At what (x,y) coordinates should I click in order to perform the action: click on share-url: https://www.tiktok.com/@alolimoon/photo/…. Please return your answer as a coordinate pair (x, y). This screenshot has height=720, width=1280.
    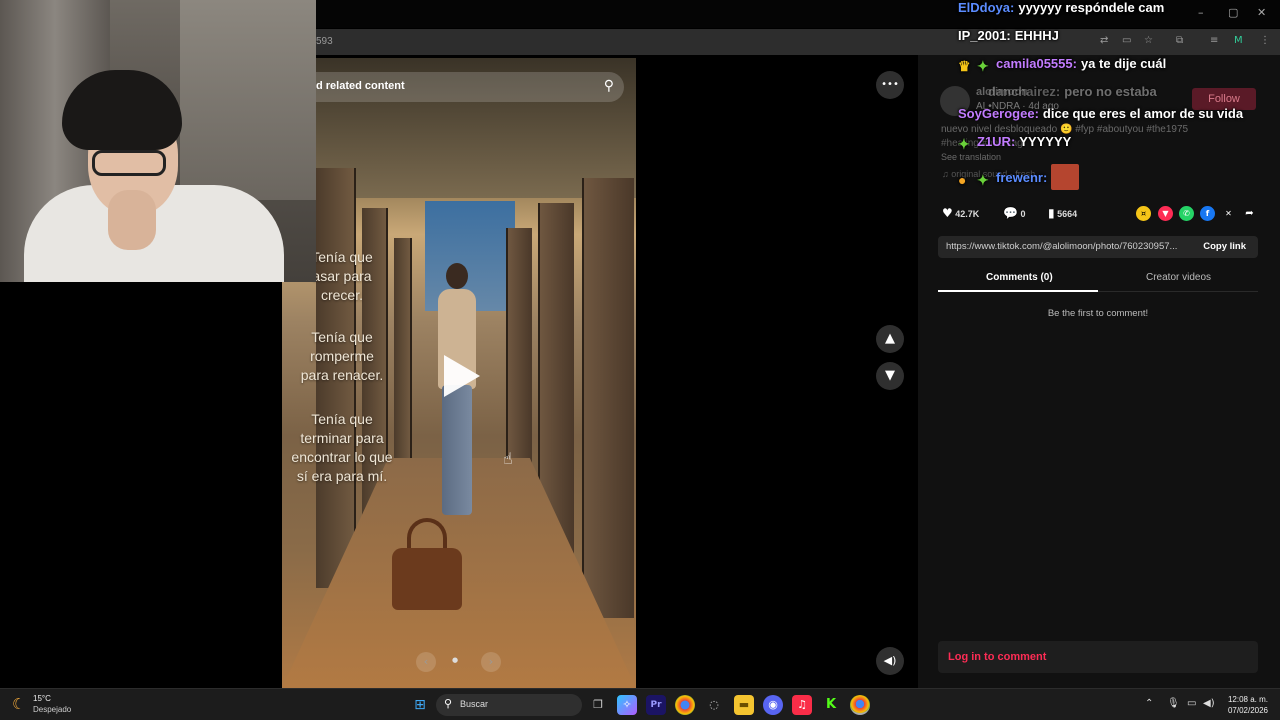
    Looking at the image, I should click on (1068, 246).